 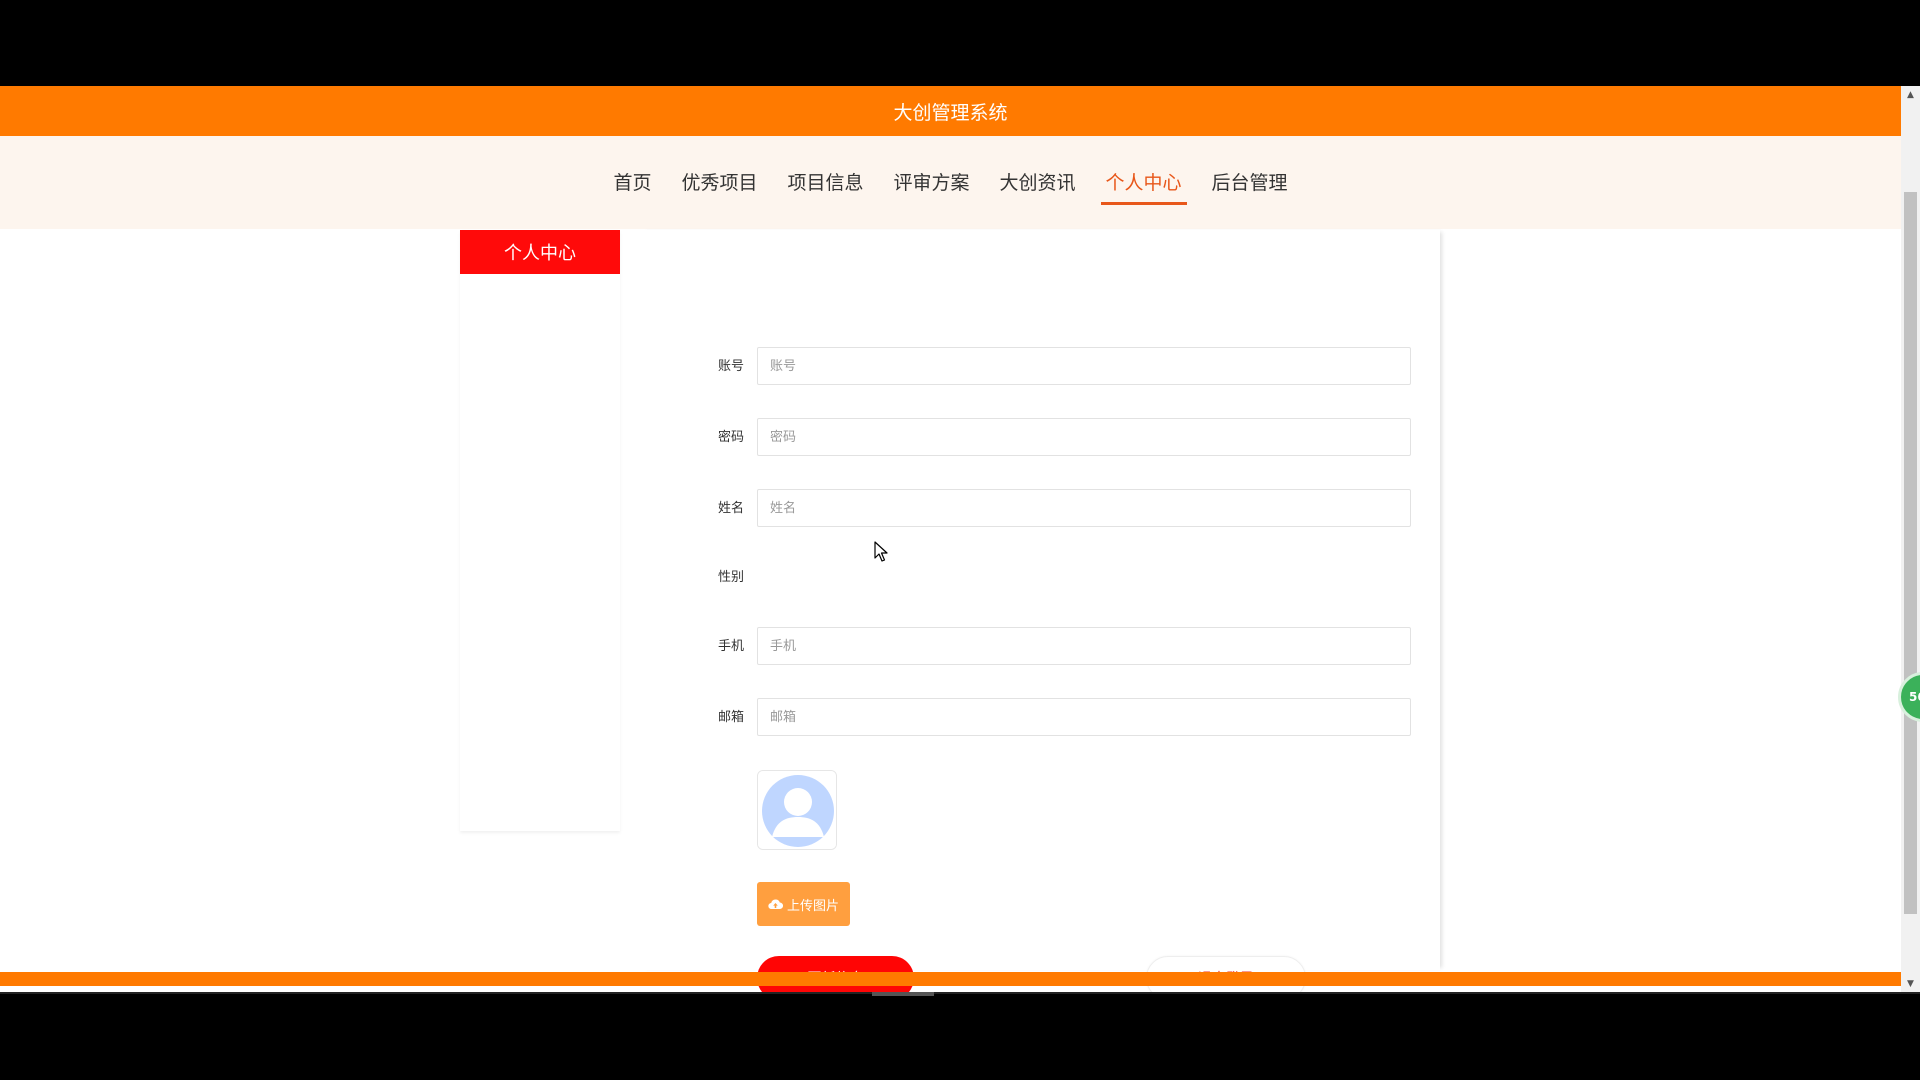 I want to click on nav-item-news: 大创资讯, so click(x=1038, y=183).